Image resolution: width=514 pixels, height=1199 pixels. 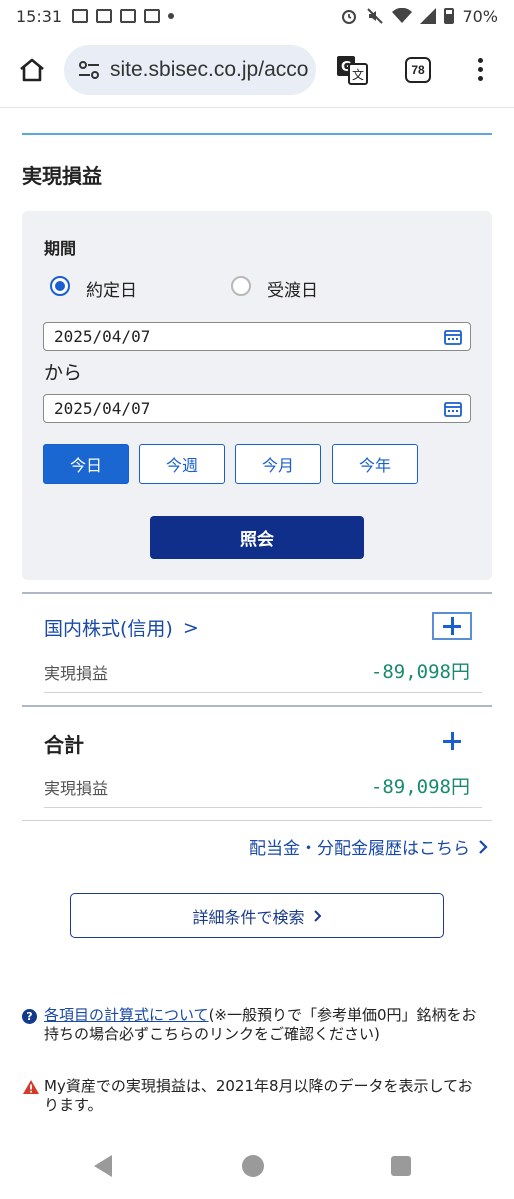 I want to click on site-settings-icon, so click(x=89, y=69).